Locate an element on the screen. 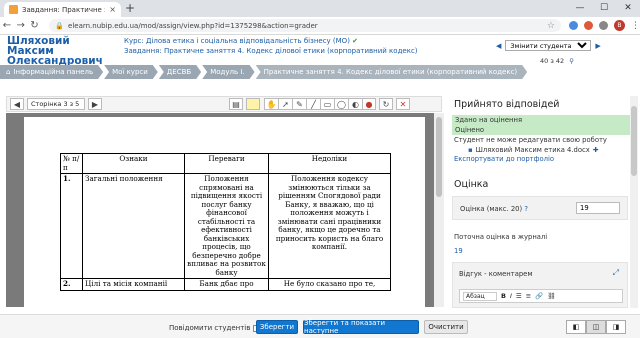 This screenshot has height=338, width=640. moodle-favicon-icon is located at coordinates (13, 9).